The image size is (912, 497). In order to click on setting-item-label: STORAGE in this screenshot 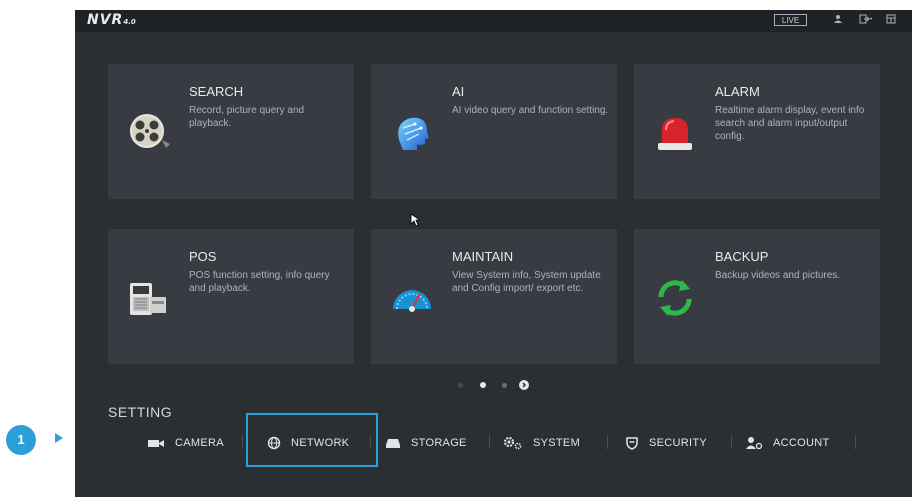, I will do `click(439, 443)`.